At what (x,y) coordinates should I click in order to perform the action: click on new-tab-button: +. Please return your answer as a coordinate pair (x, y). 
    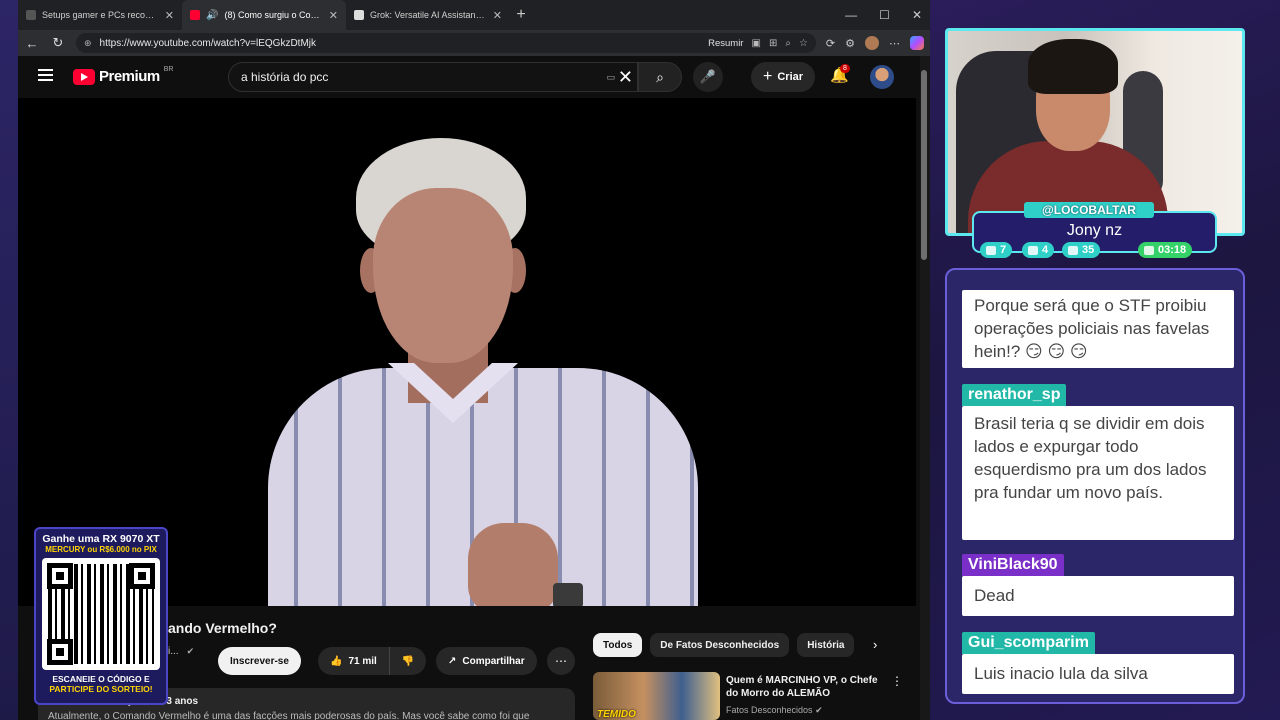
    Looking at the image, I should click on (521, 15).